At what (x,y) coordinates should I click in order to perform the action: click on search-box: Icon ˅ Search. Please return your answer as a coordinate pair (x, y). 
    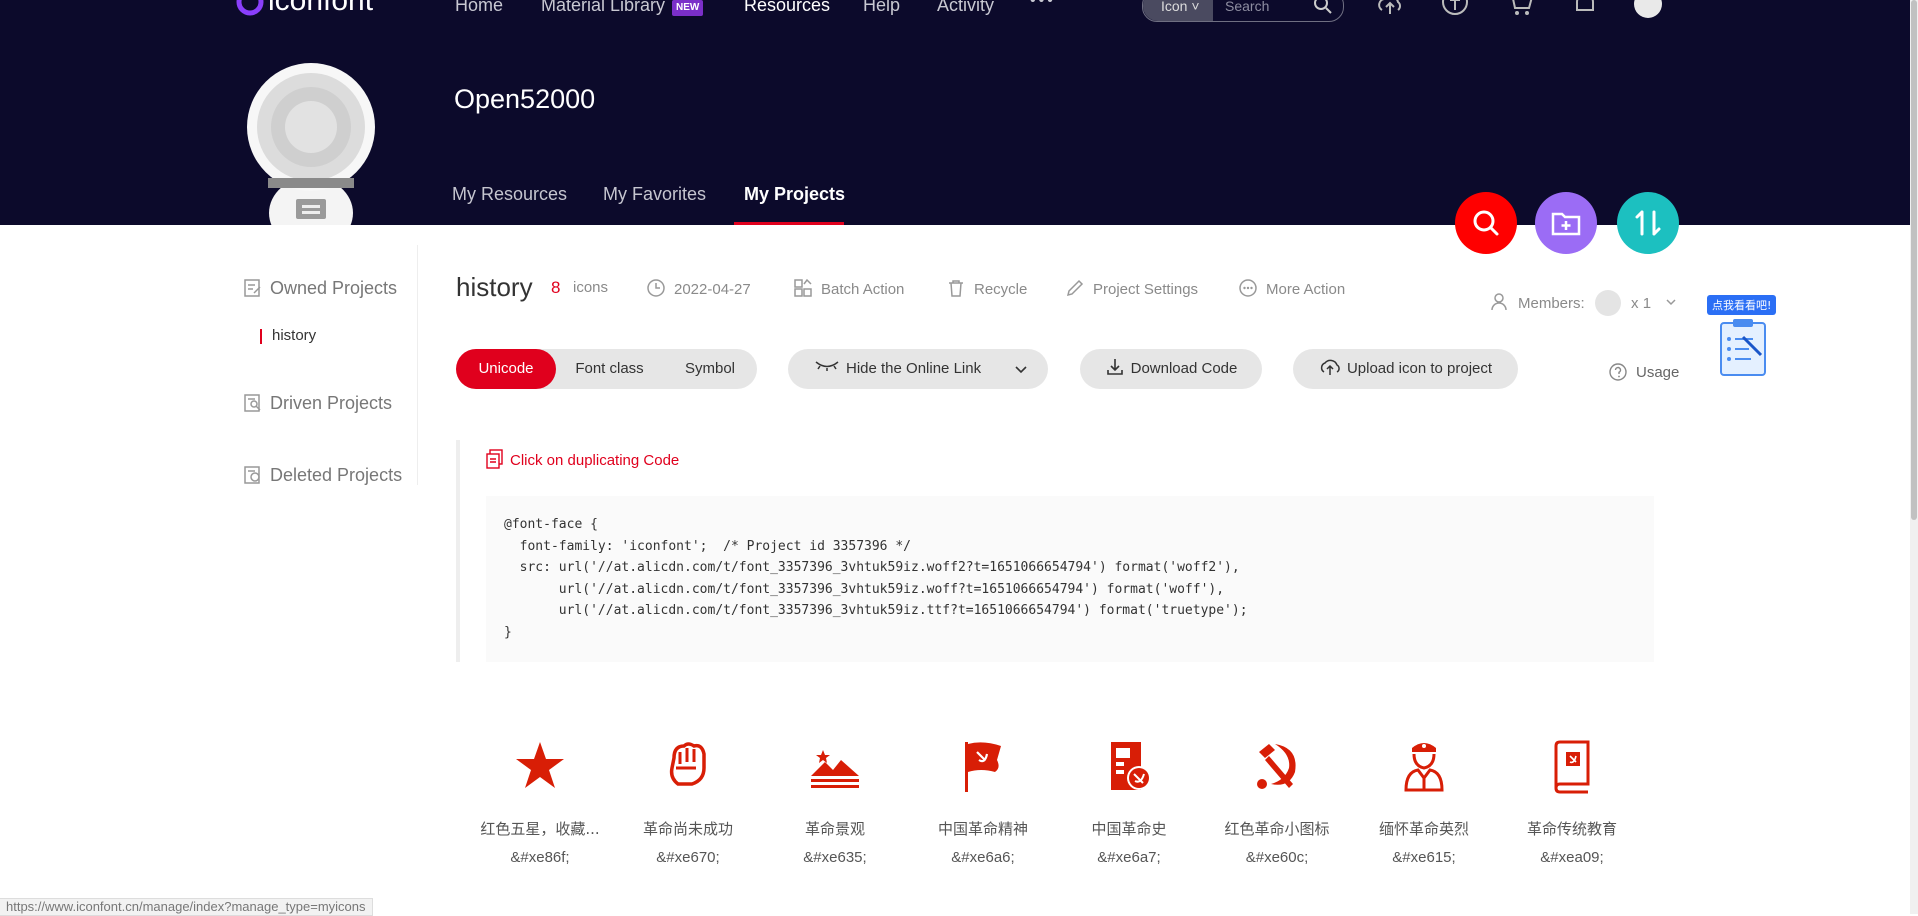
    Looking at the image, I should click on (1243, 11).